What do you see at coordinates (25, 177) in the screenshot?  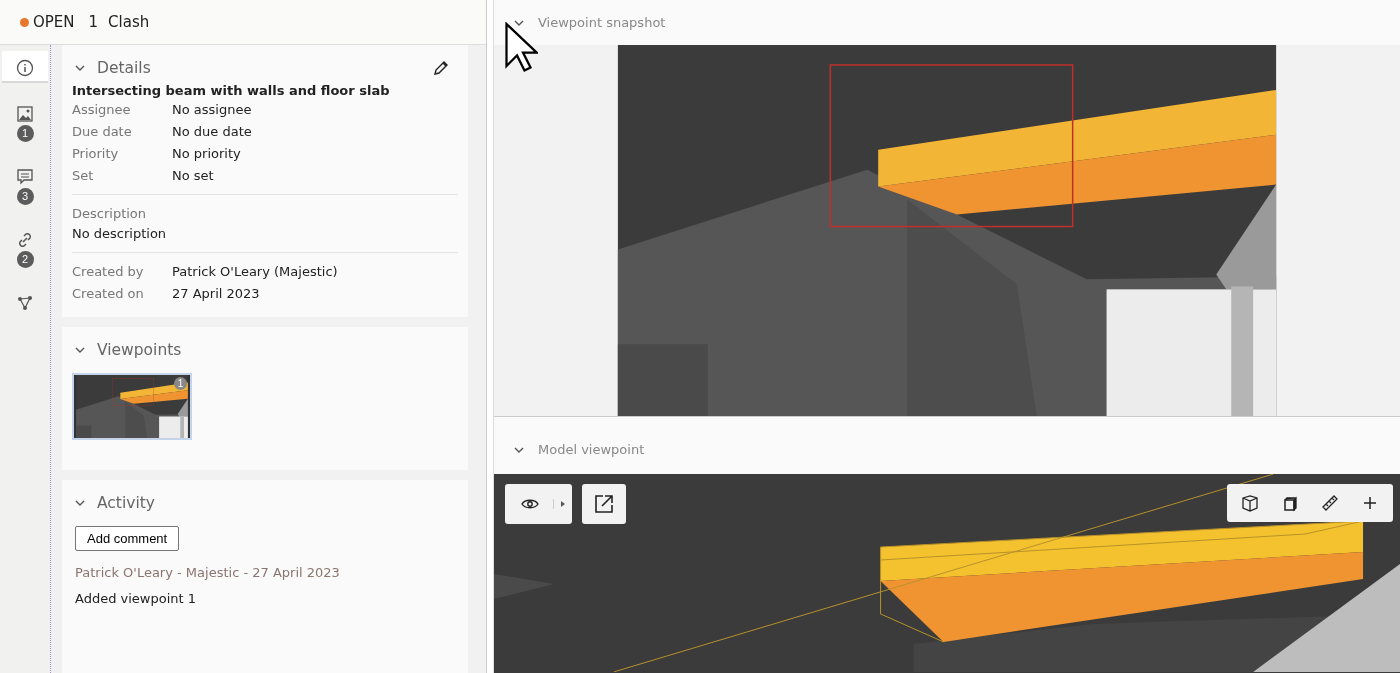 I see `comment-icon` at bounding box center [25, 177].